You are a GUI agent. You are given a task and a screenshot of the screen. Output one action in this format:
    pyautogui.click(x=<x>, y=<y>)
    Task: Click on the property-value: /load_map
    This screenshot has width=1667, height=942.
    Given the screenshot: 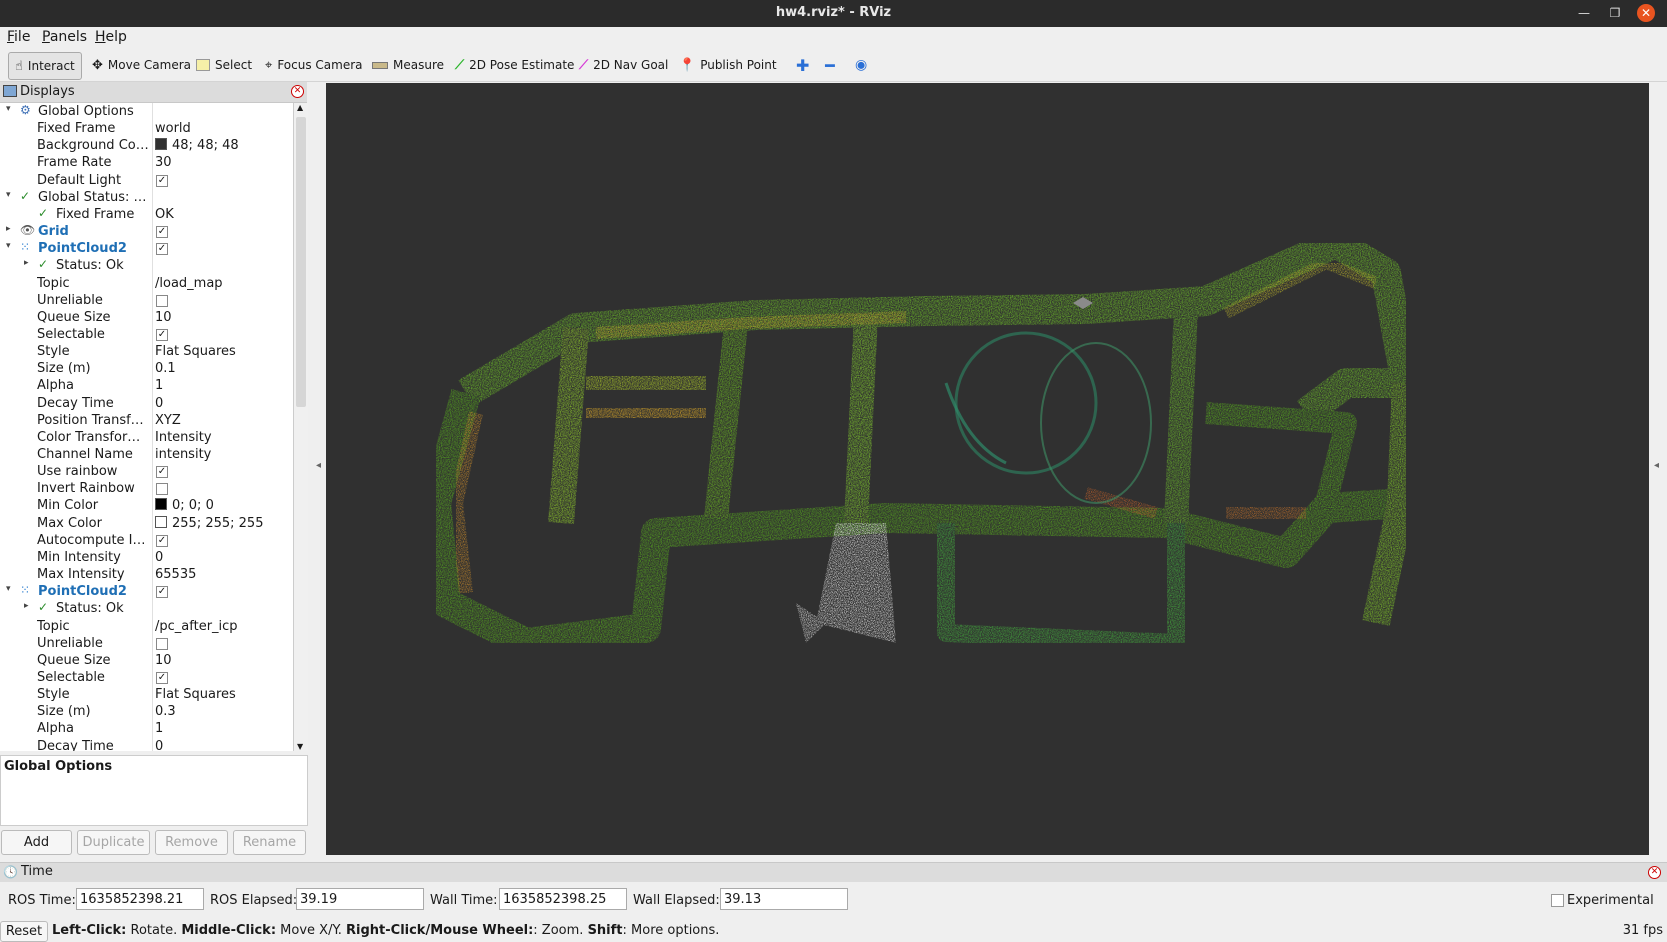 What is the action you would take?
    pyautogui.click(x=189, y=283)
    